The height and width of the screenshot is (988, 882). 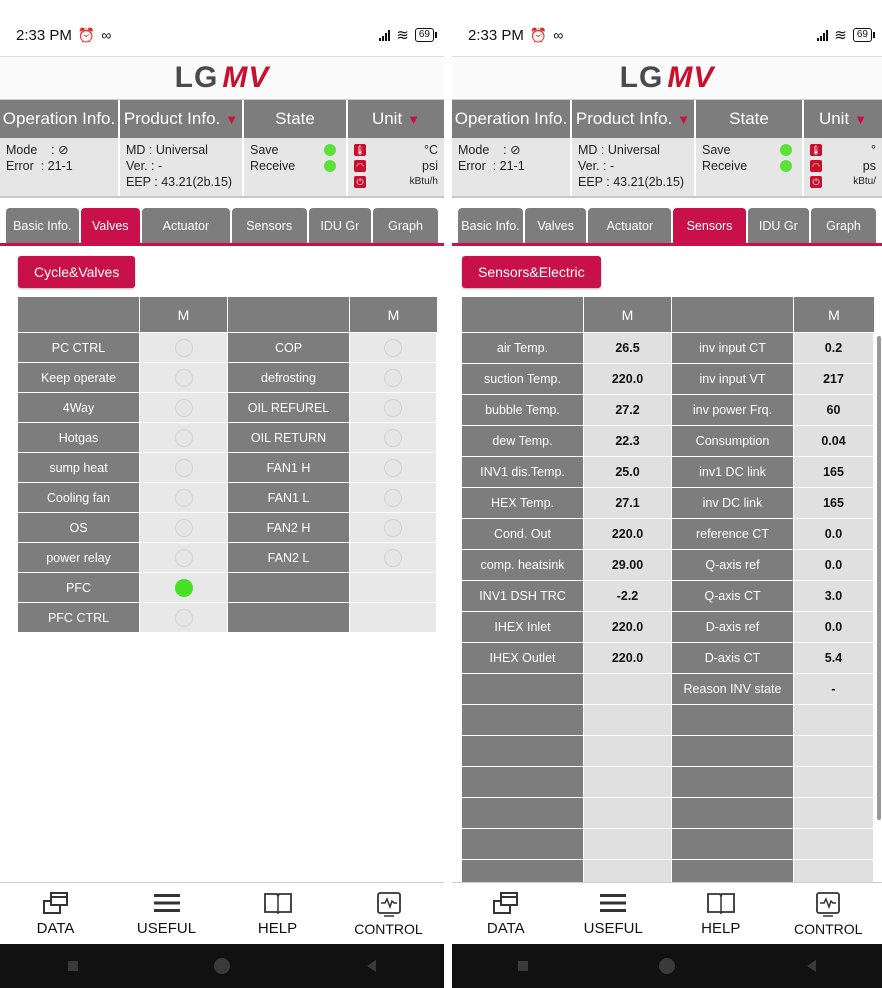 I want to click on sensor-label: Reason INV state, so click(x=733, y=689).